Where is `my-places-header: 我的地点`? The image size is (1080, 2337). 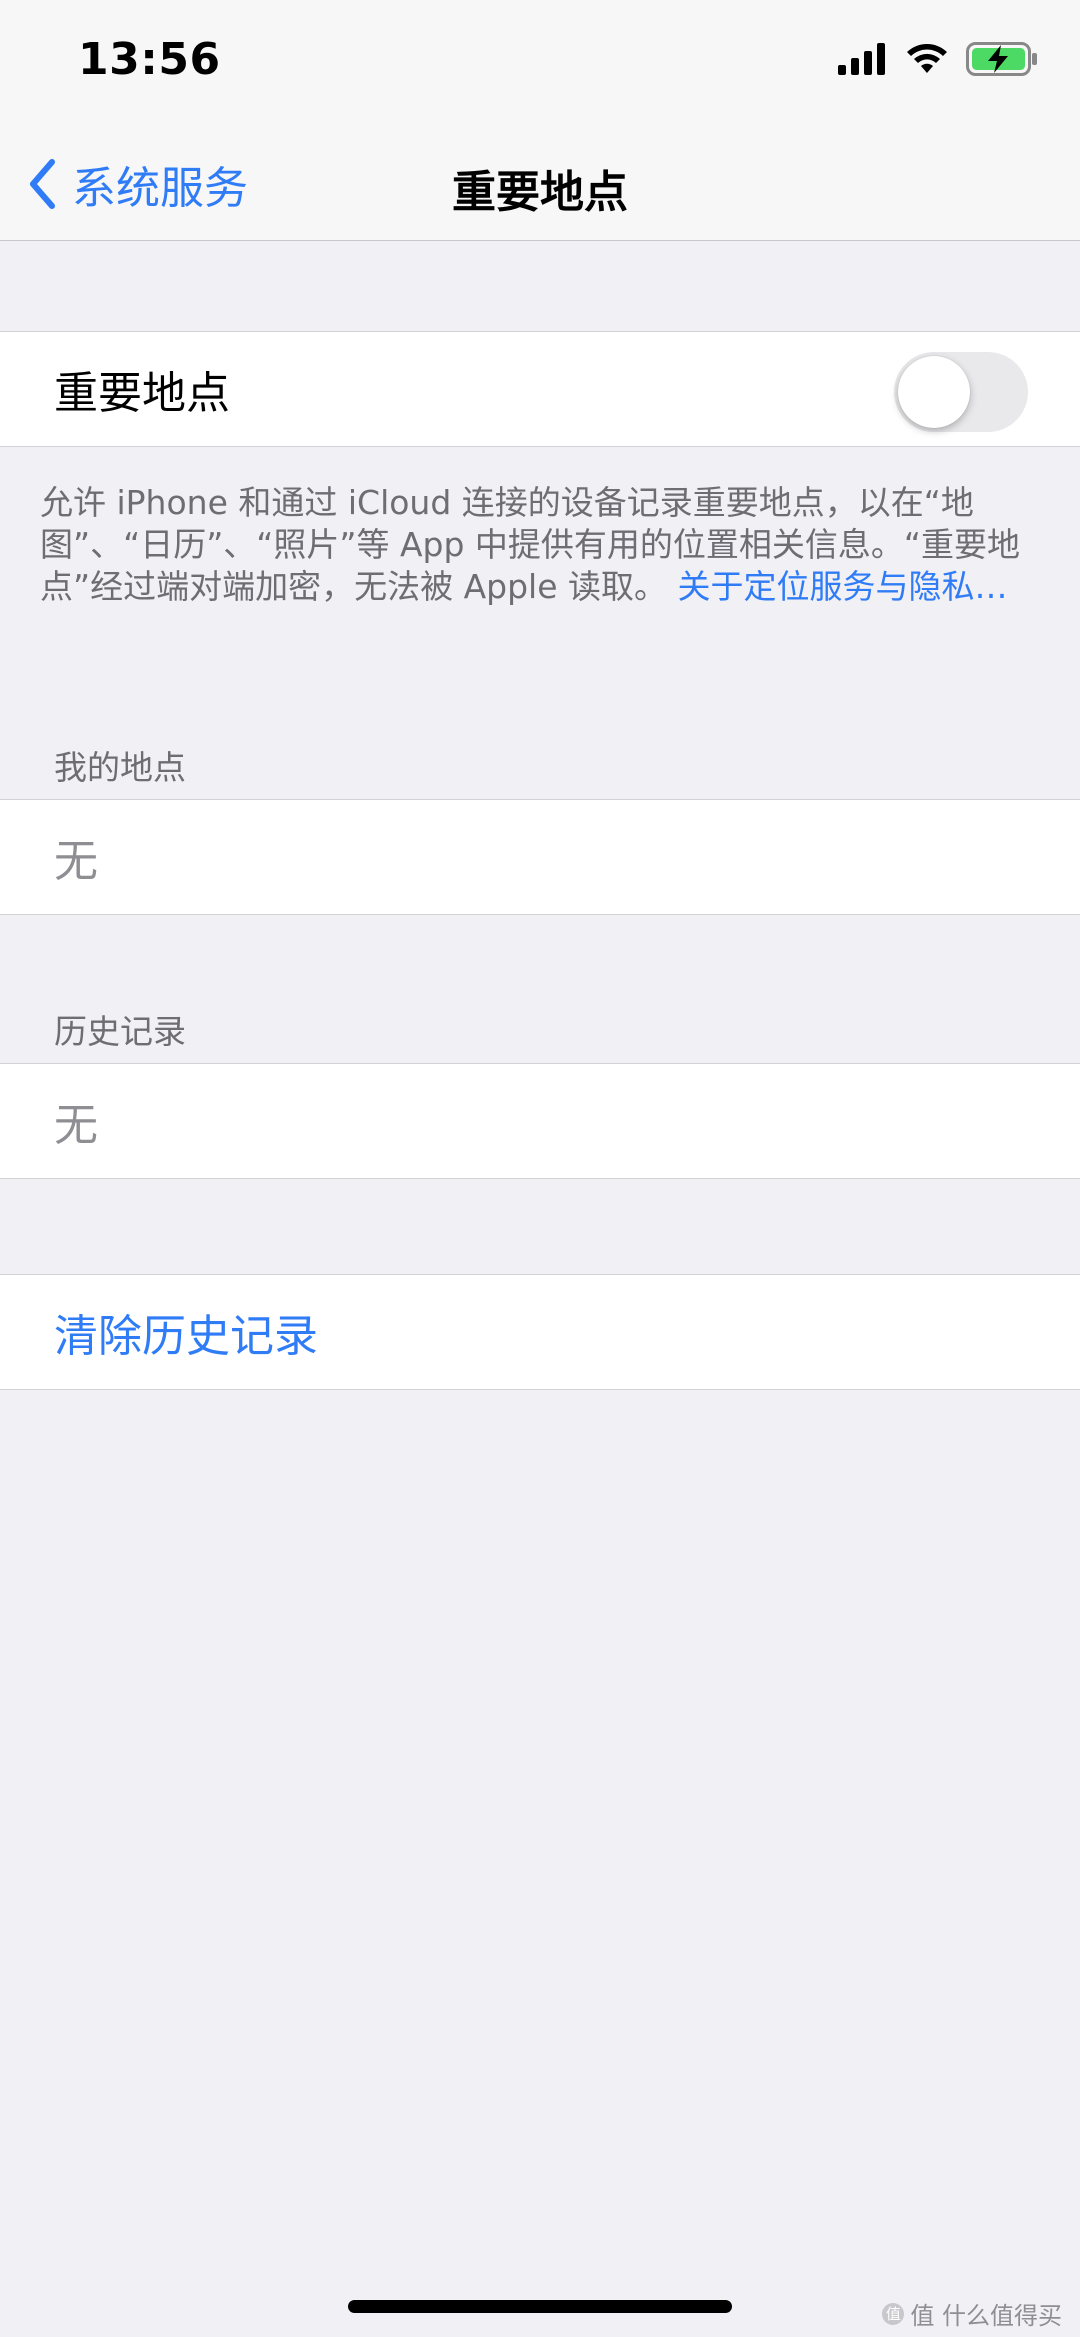 my-places-header: 我的地点 is located at coordinates (120, 767).